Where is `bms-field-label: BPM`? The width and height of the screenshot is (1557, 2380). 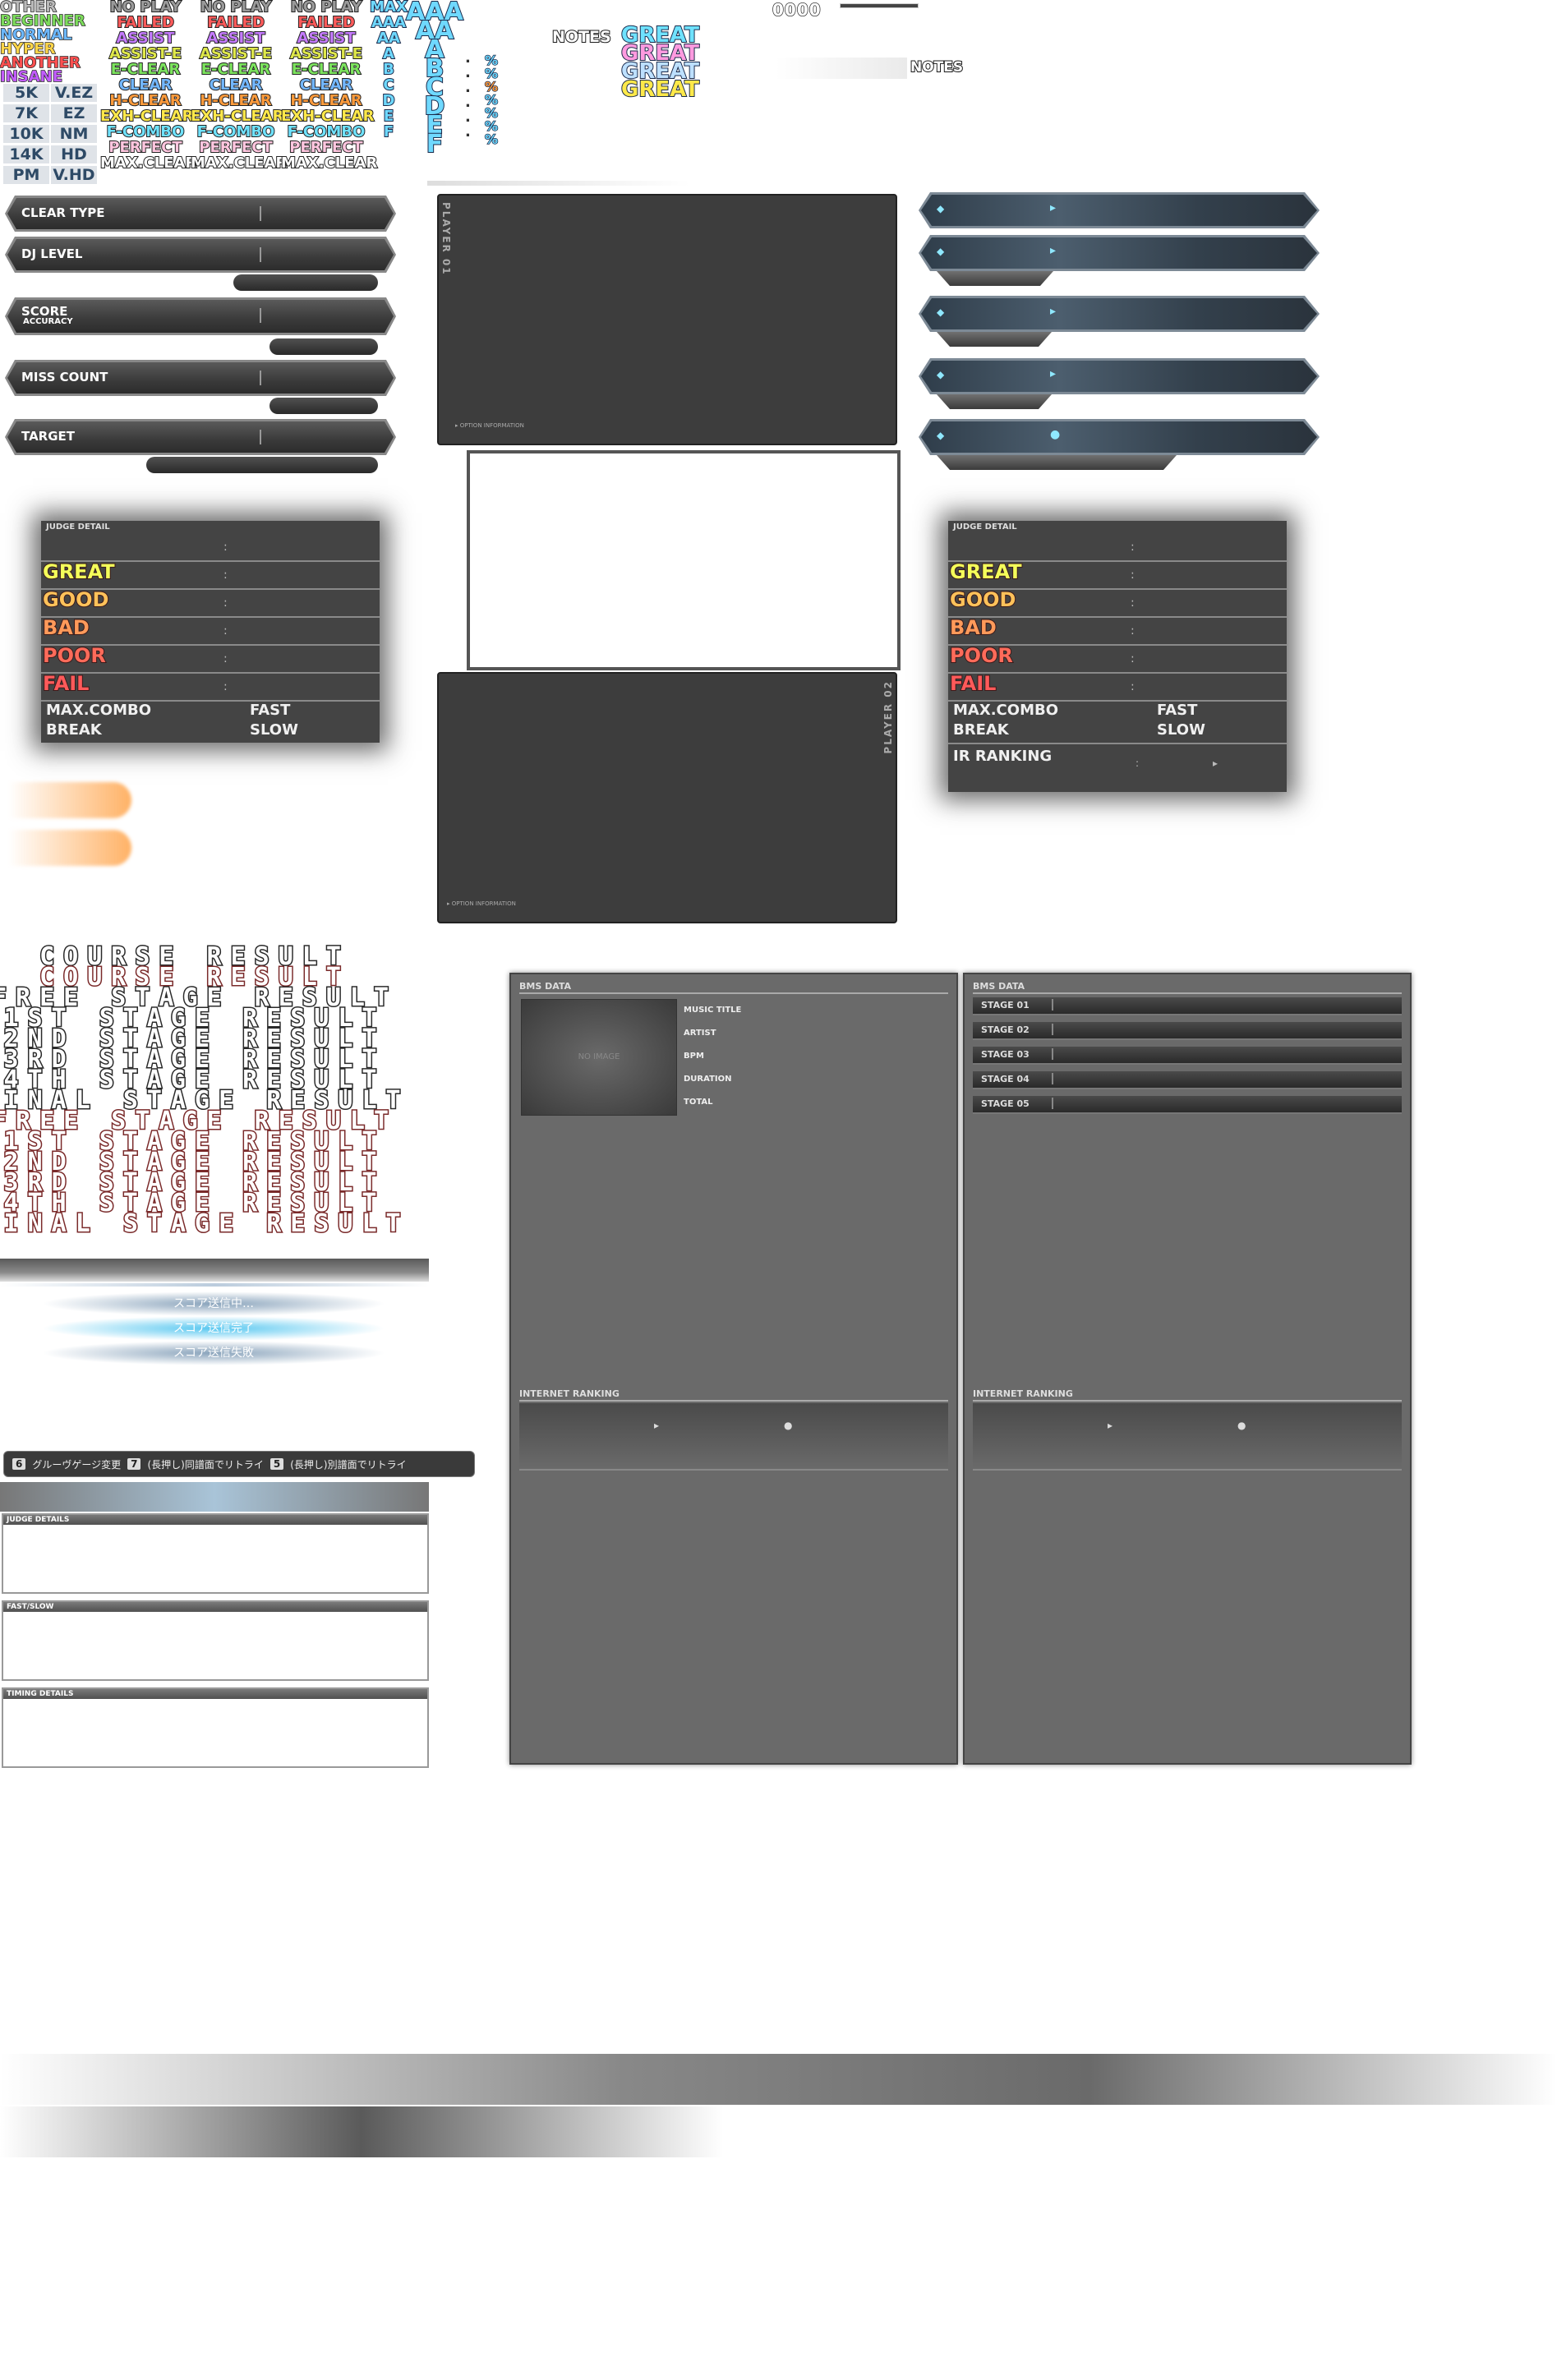 bms-field-label: BPM is located at coordinates (694, 1056).